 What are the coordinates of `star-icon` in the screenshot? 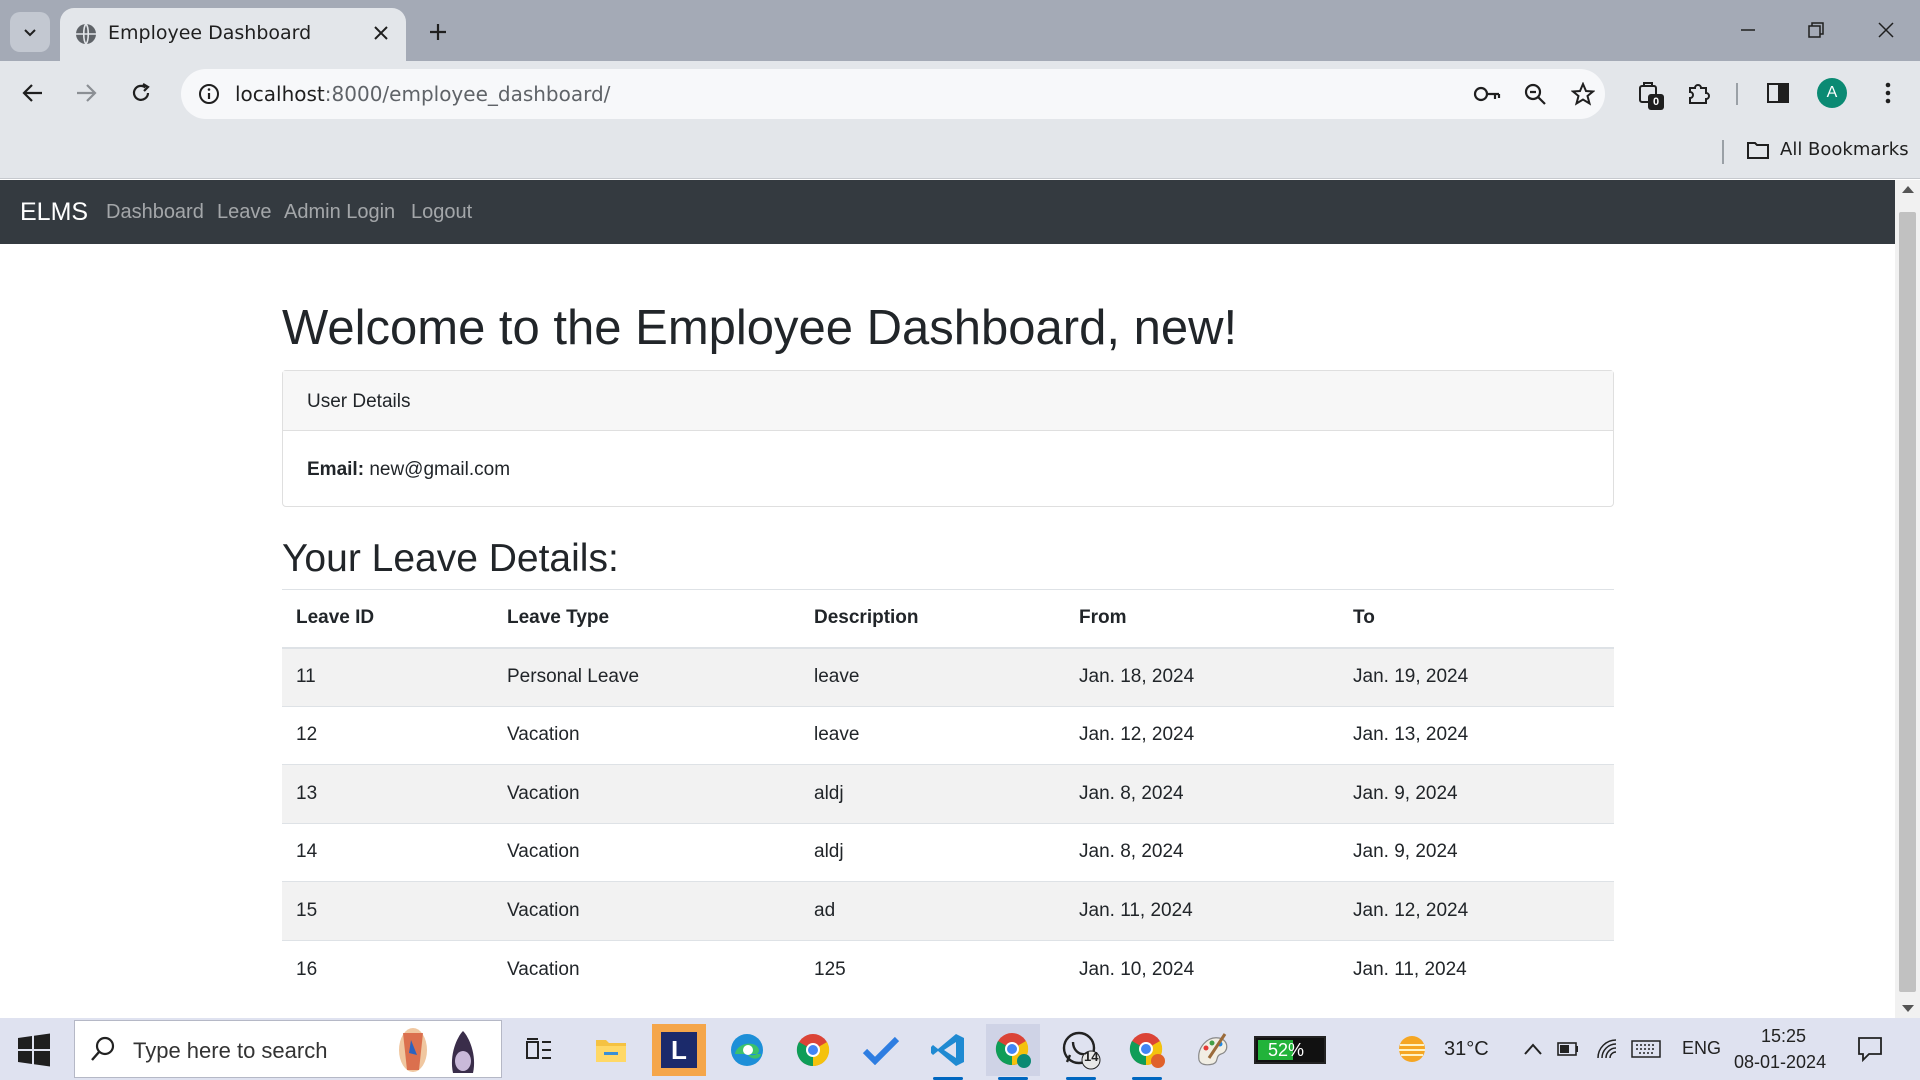 It's located at (1583, 94).